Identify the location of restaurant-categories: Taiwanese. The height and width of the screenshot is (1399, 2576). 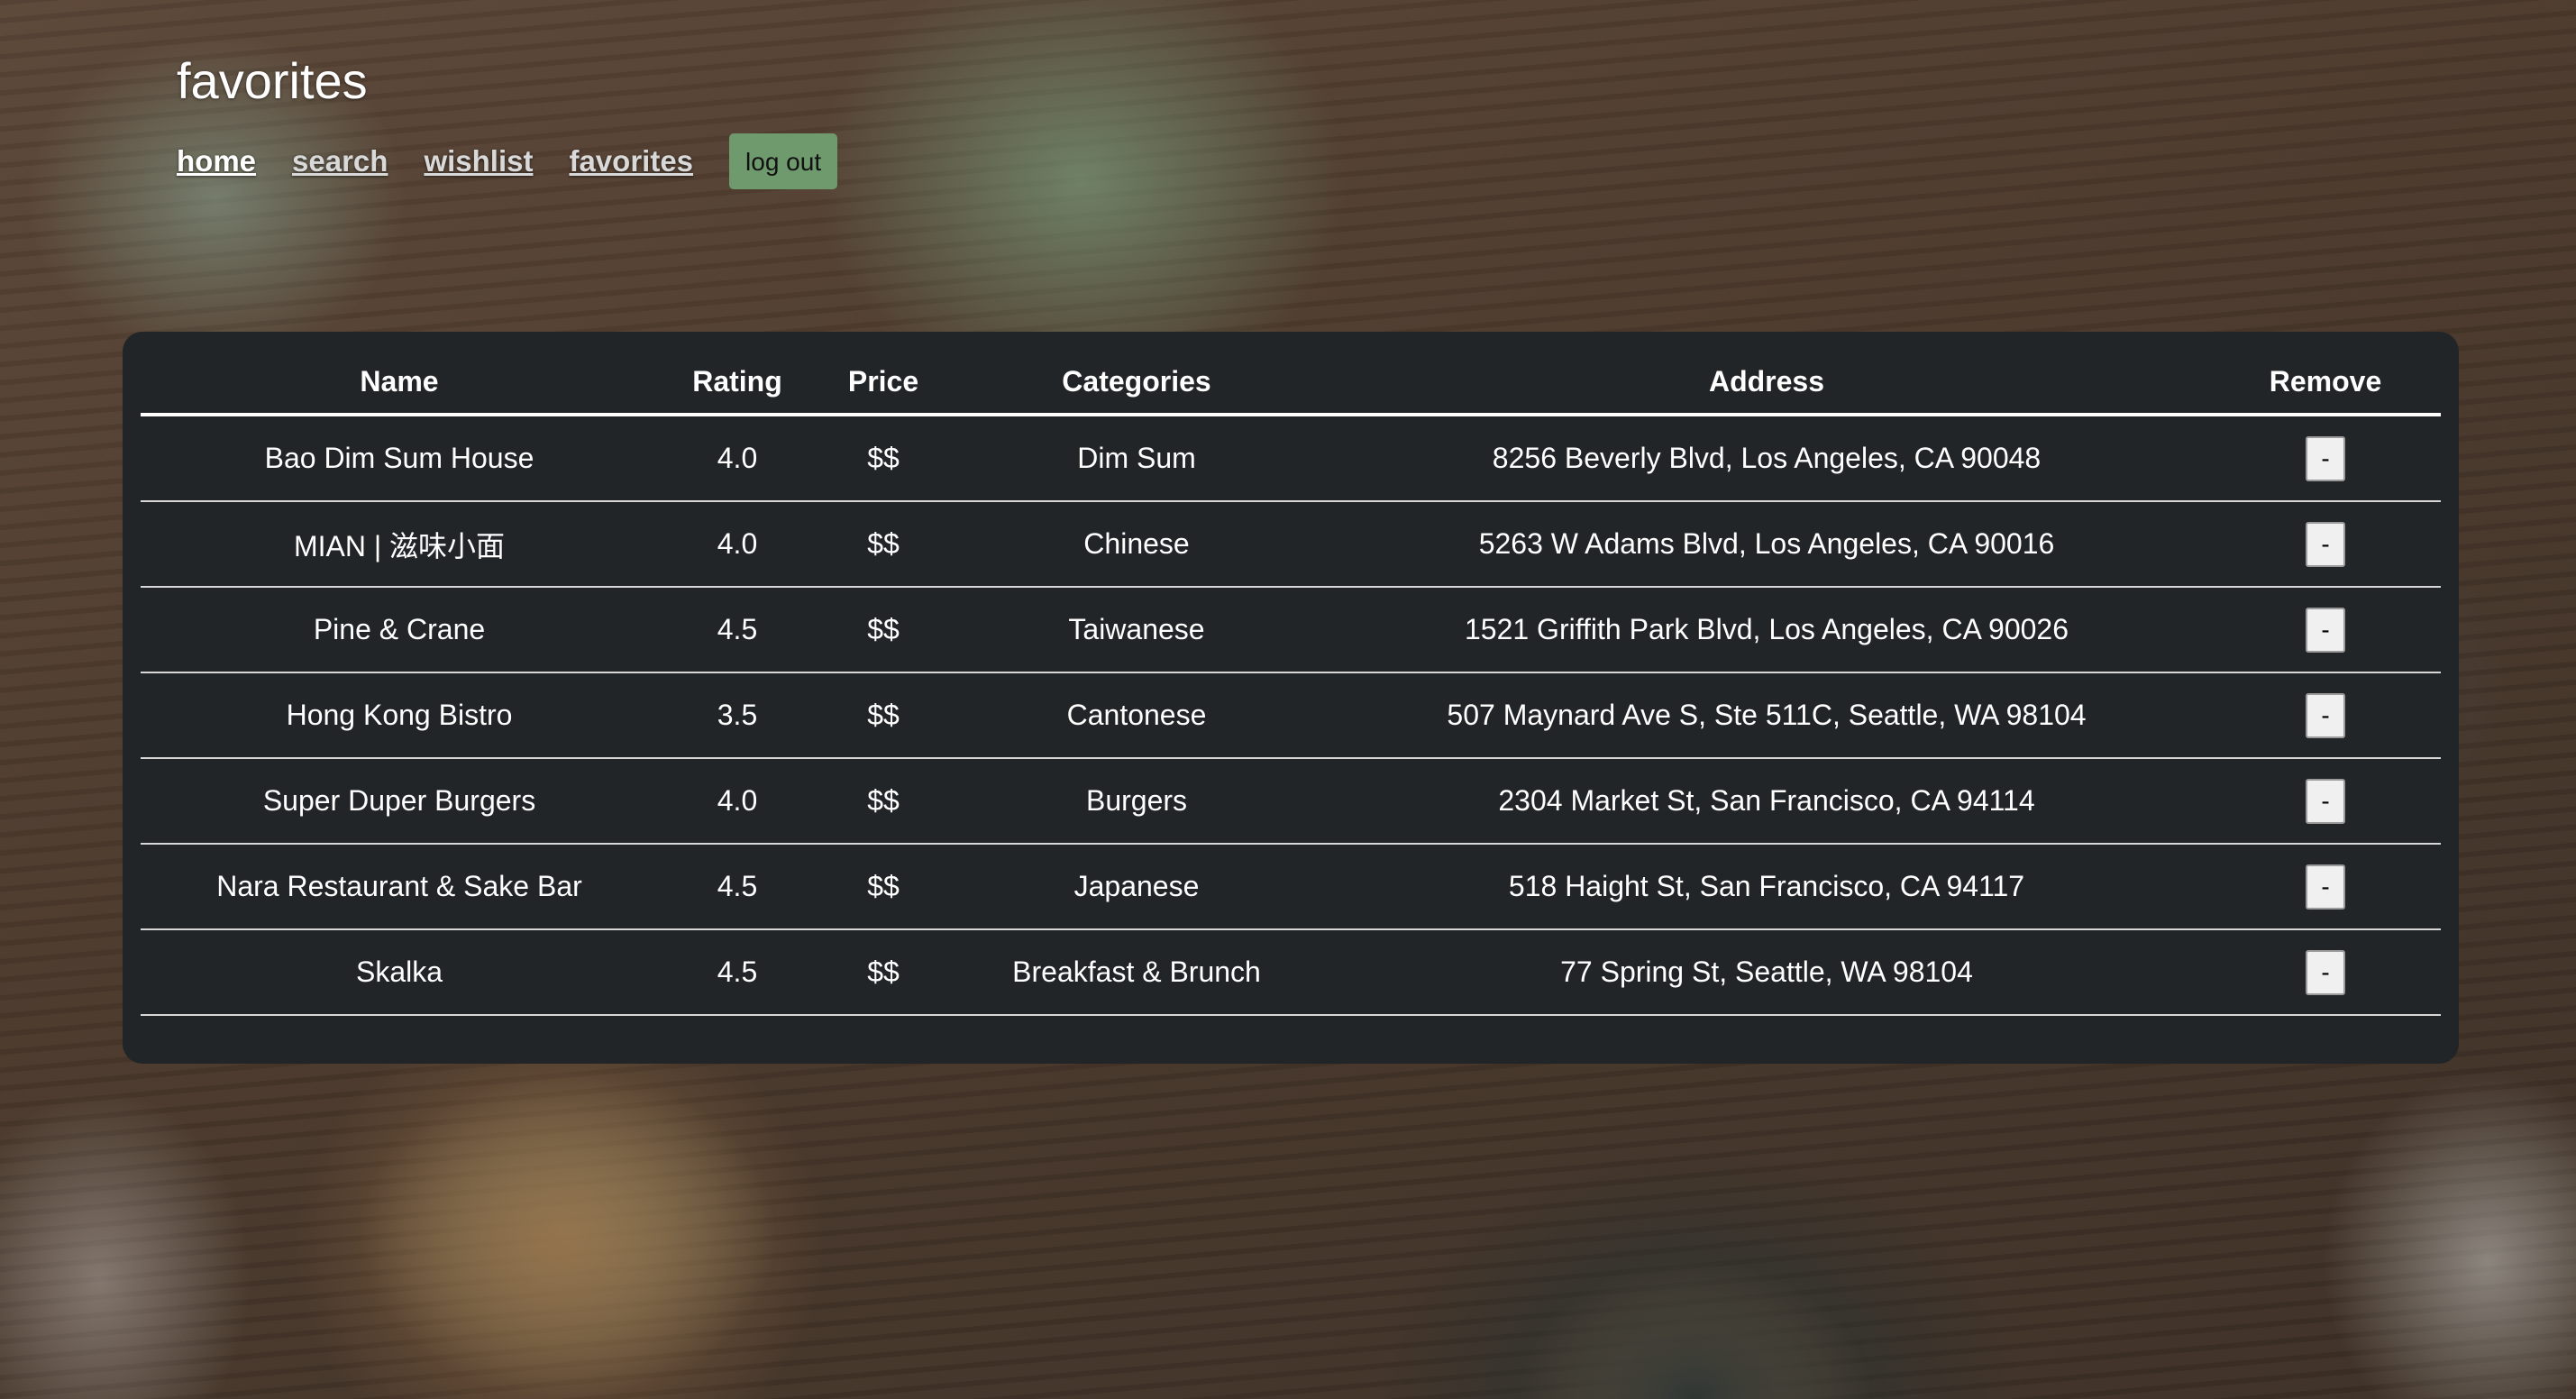
(1136, 630).